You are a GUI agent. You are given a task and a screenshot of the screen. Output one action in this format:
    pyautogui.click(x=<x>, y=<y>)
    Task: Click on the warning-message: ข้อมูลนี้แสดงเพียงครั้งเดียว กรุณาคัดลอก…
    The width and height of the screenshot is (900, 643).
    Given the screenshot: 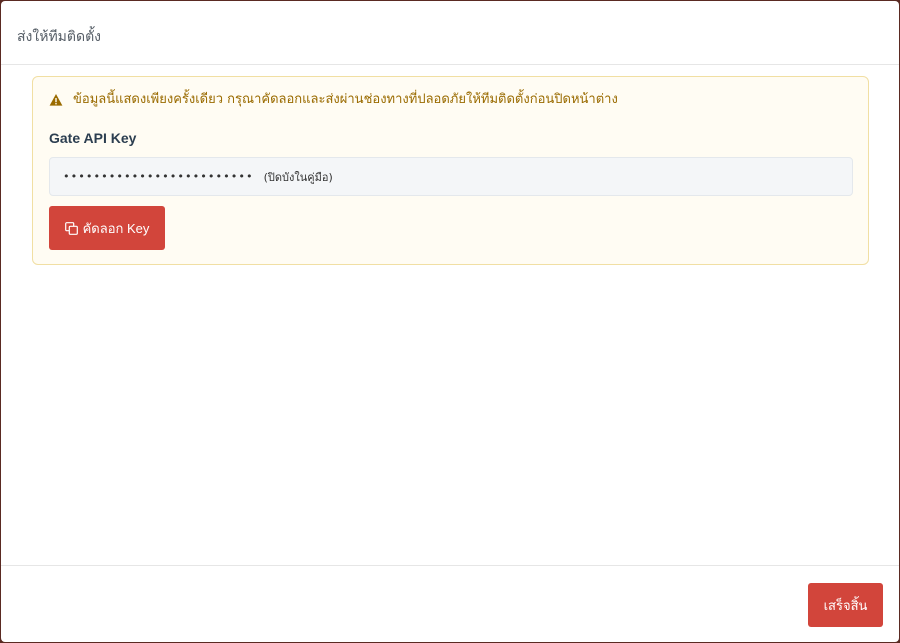 What is the action you would take?
    pyautogui.click(x=345, y=99)
    